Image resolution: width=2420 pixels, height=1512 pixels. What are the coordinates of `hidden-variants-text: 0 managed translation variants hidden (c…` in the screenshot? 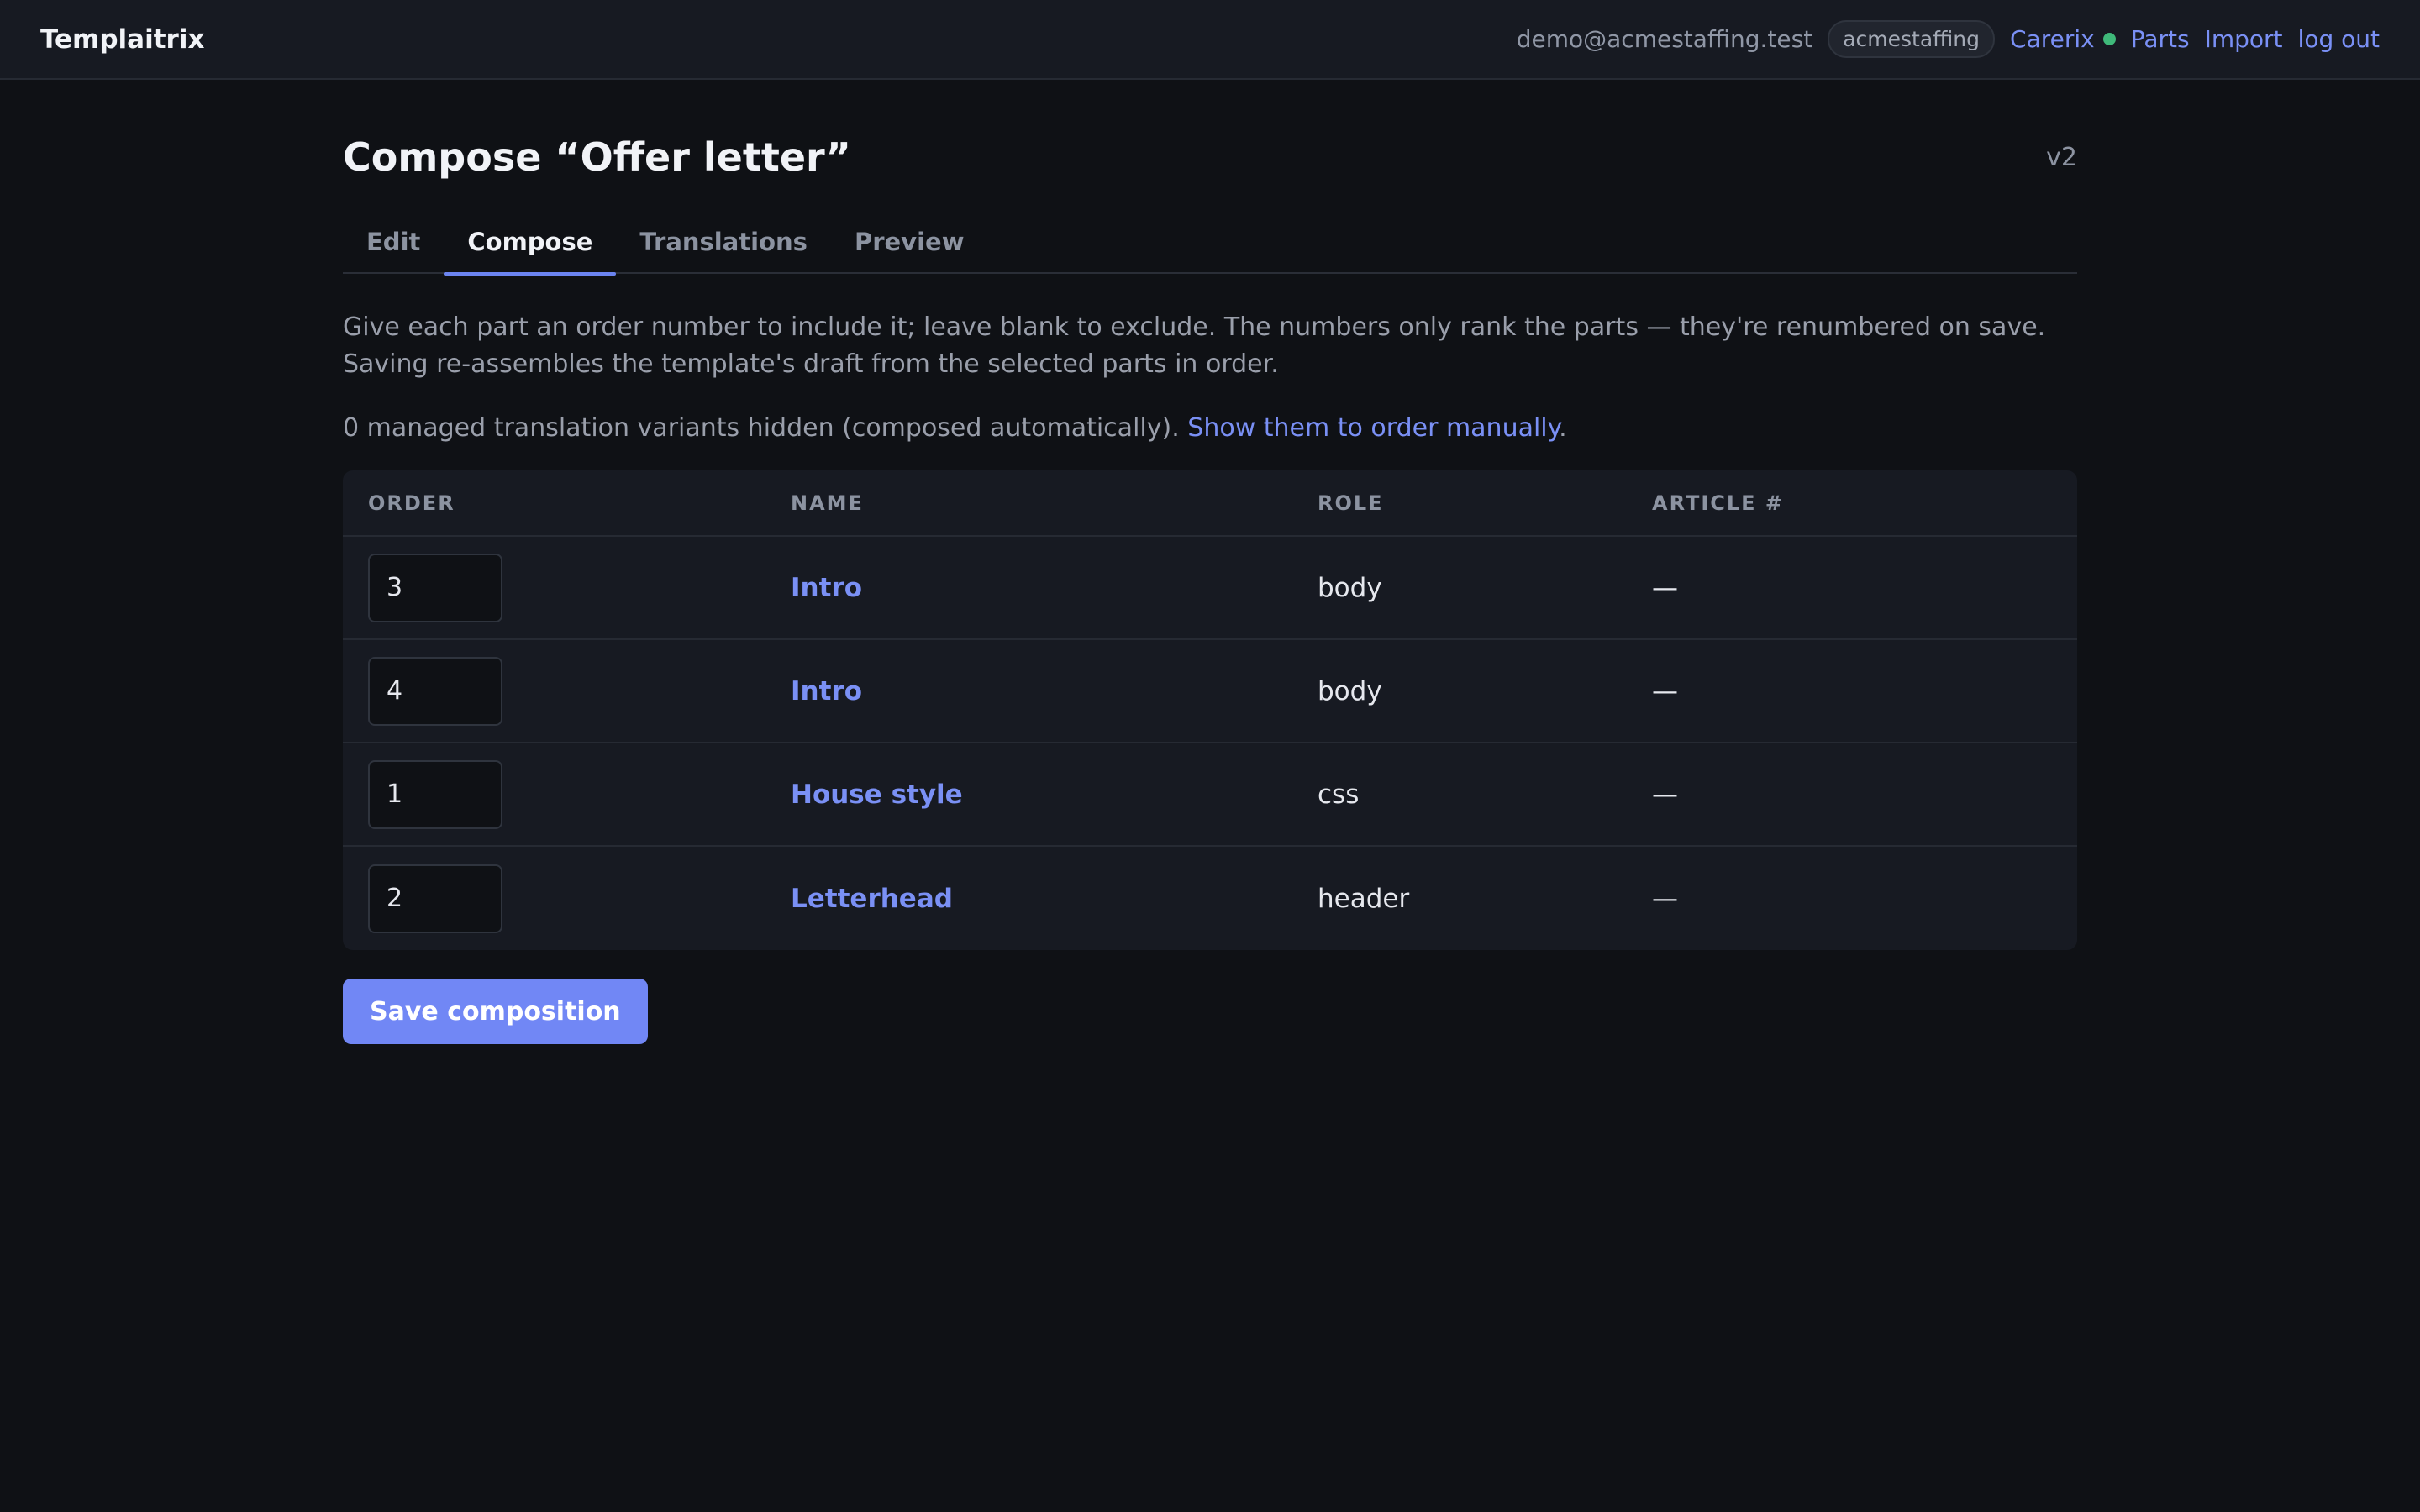 It's located at (762, 428).